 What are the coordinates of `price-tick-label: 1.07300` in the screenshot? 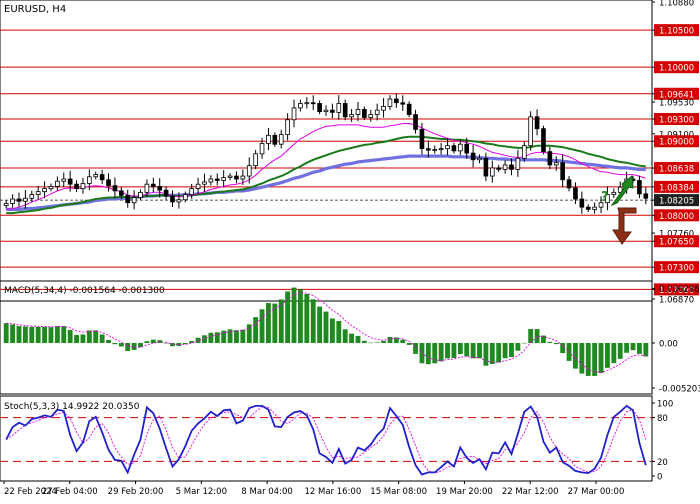 It's located at (676, 269).